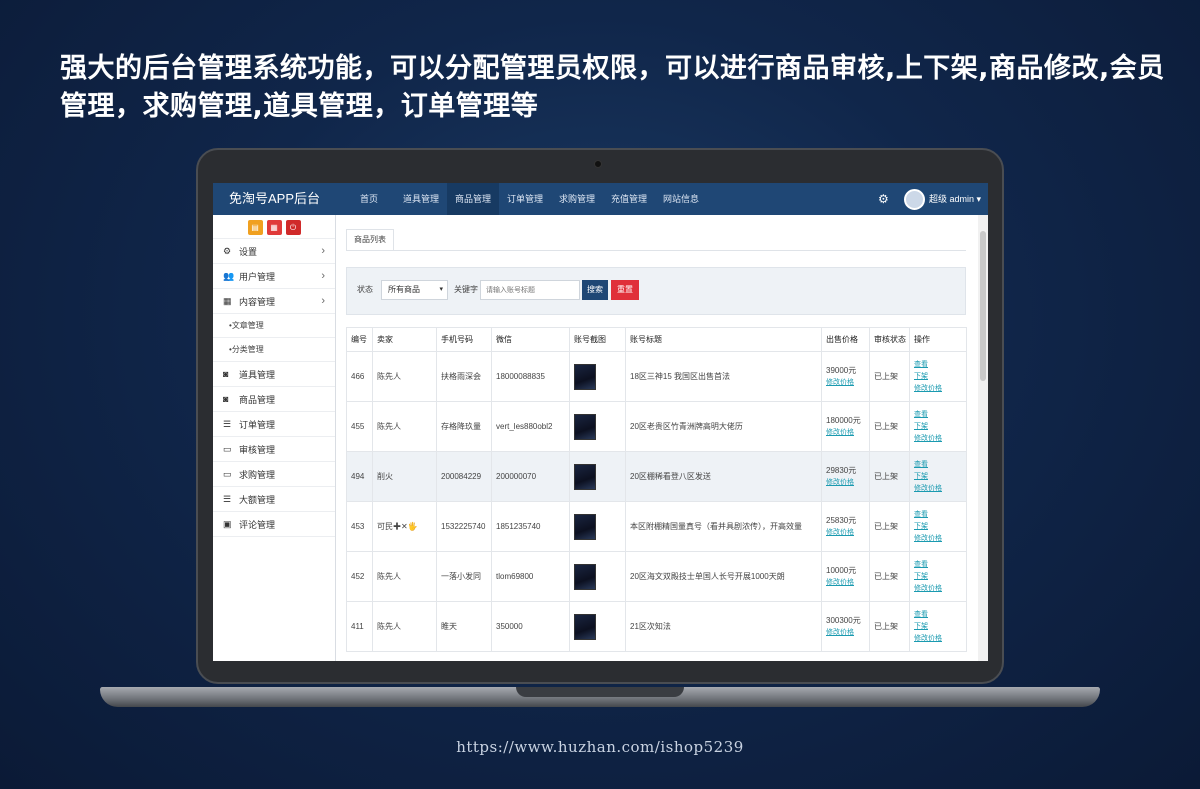  I want to click on sidebar-item: ⚙ 设置 ›, so click(274, 251).